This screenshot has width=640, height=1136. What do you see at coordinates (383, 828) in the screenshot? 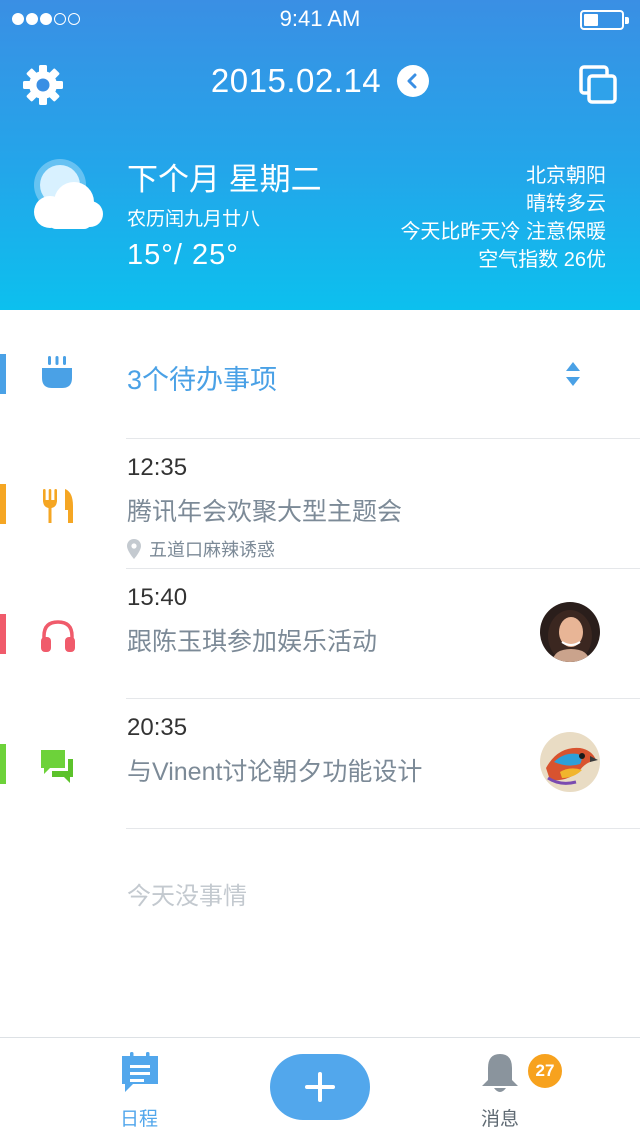
I see `divider` at bounding box center [383, 828].